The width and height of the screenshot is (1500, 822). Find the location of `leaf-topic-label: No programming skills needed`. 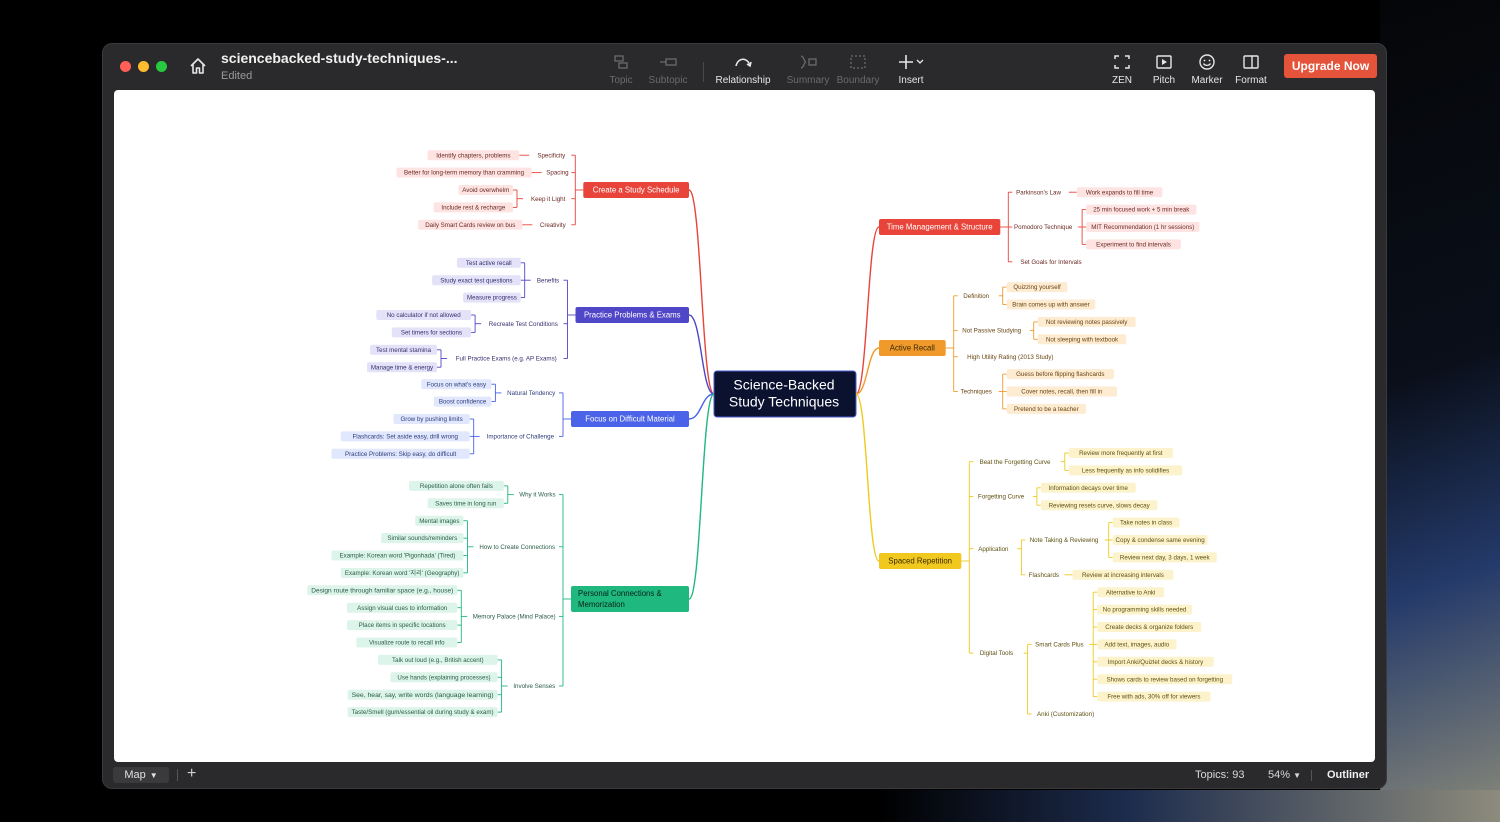

leaf-topic-label: No programming skills needed is located at coordinates (1145, 610).